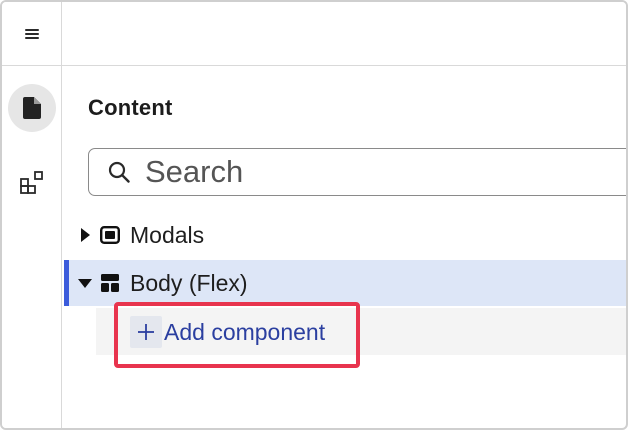 The height and width of the screenshot is (430, 628). Describe the element at coordinates (32, 215) in the screenshot. I see `left-rail` at that location.